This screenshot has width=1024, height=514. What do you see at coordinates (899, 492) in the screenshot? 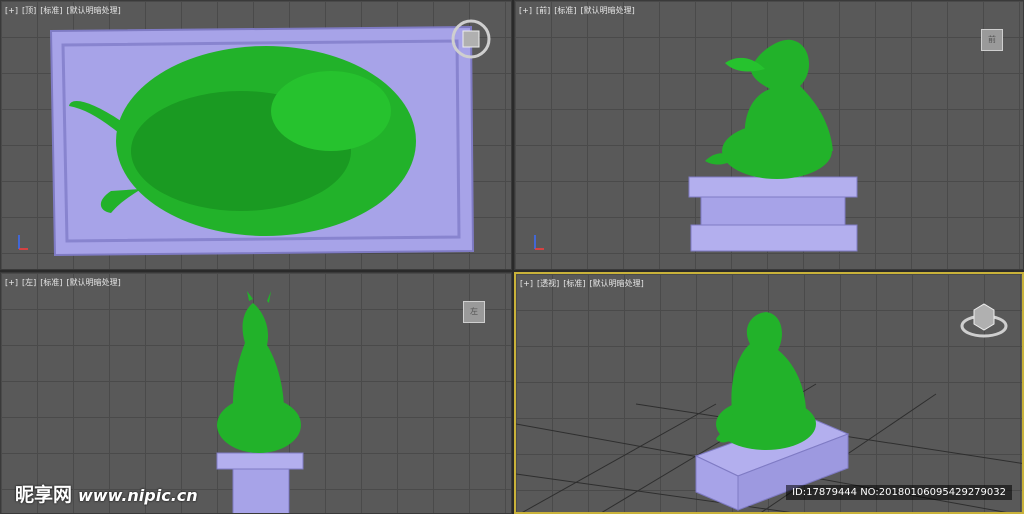
I see `watermark-id: ID:17879444 NO:20180106095429279032` at bounding box center [899, 492].